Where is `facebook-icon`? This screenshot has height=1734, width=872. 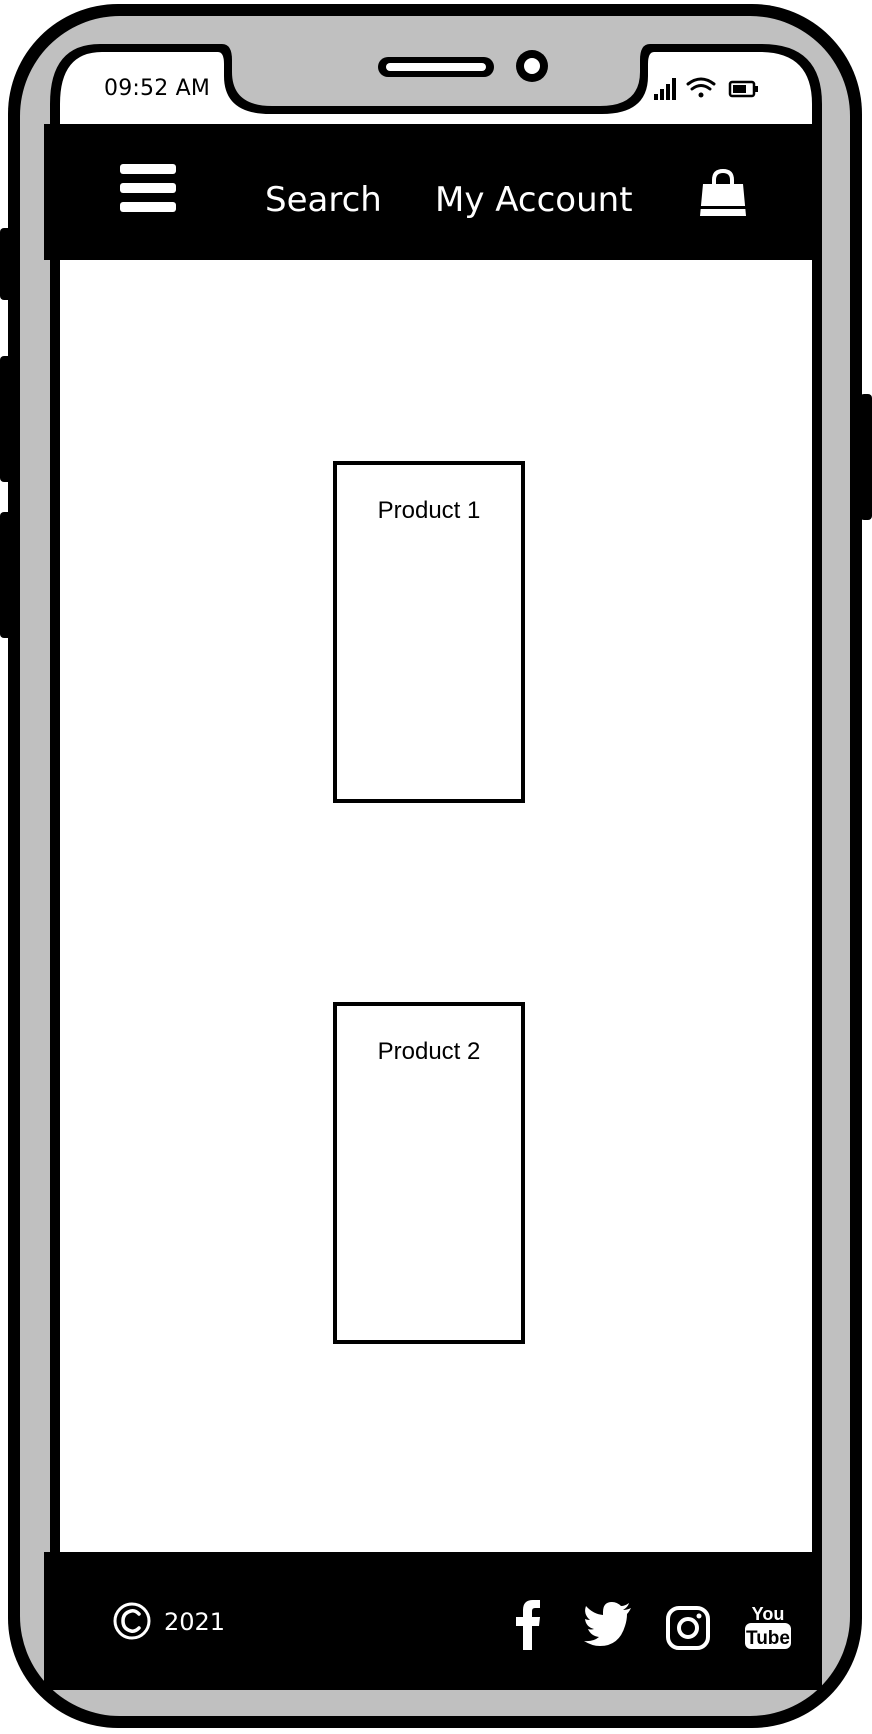
facebook-icon is located at coordinates (528, 1624).